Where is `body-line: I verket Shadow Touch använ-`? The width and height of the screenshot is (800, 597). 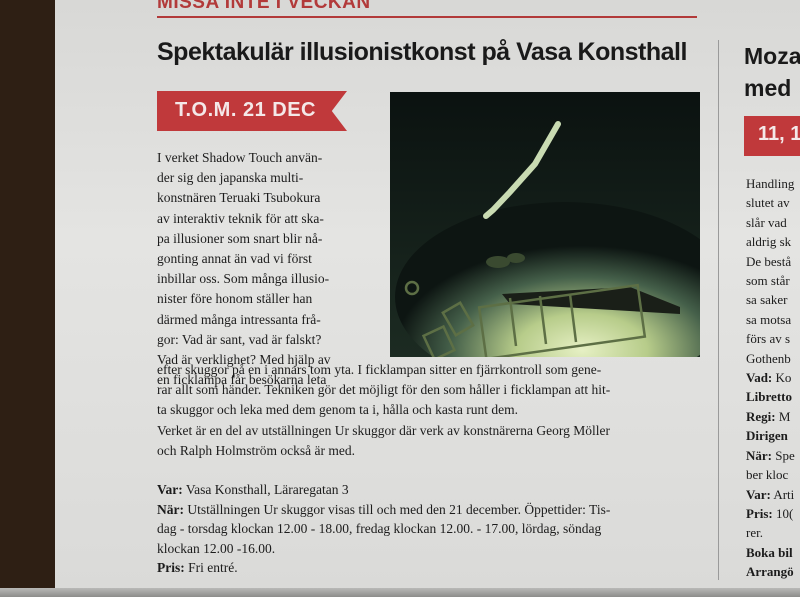 body-line: I verket Shadow Touch använ- is located at coordinates (240, 157).